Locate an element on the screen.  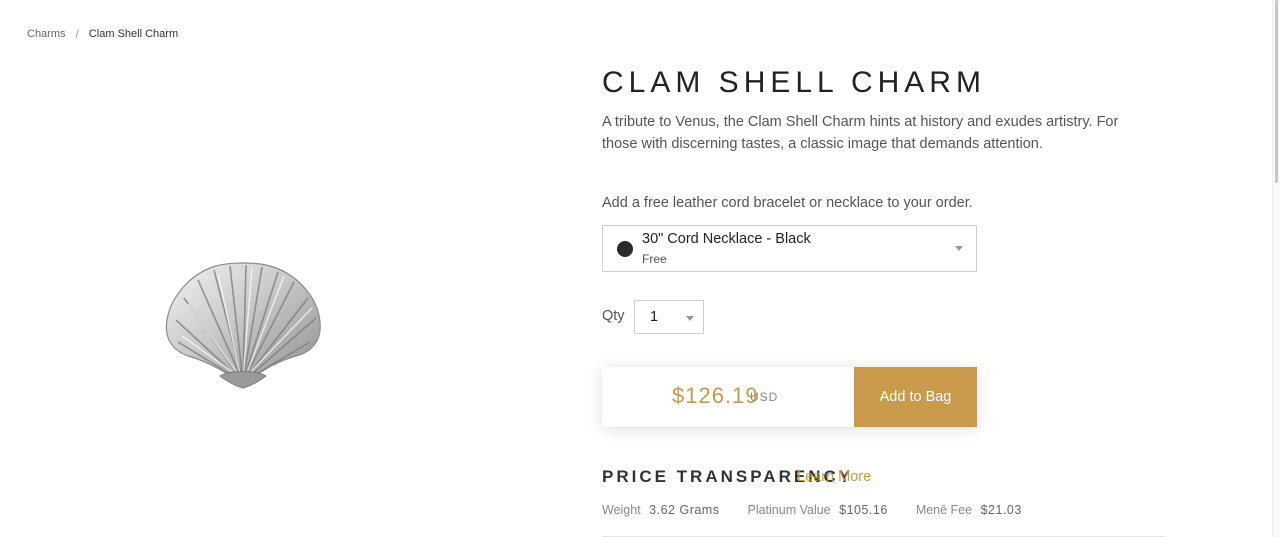
page-scrollbar is located at coordinates (1276, 268).